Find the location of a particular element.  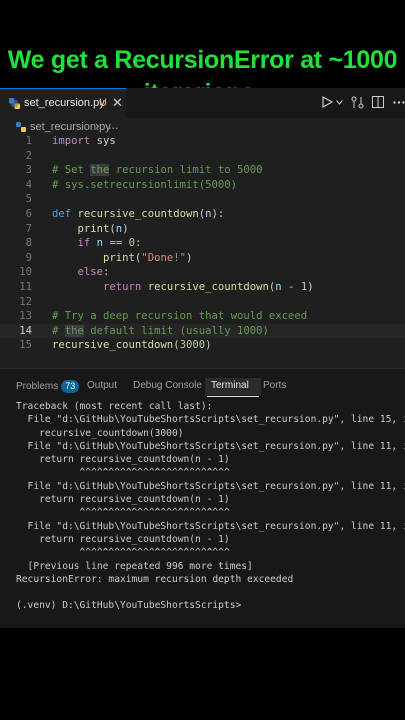

caption-line-1: We get a RecursionError at ~1000 is located at coordinates (202, 60).